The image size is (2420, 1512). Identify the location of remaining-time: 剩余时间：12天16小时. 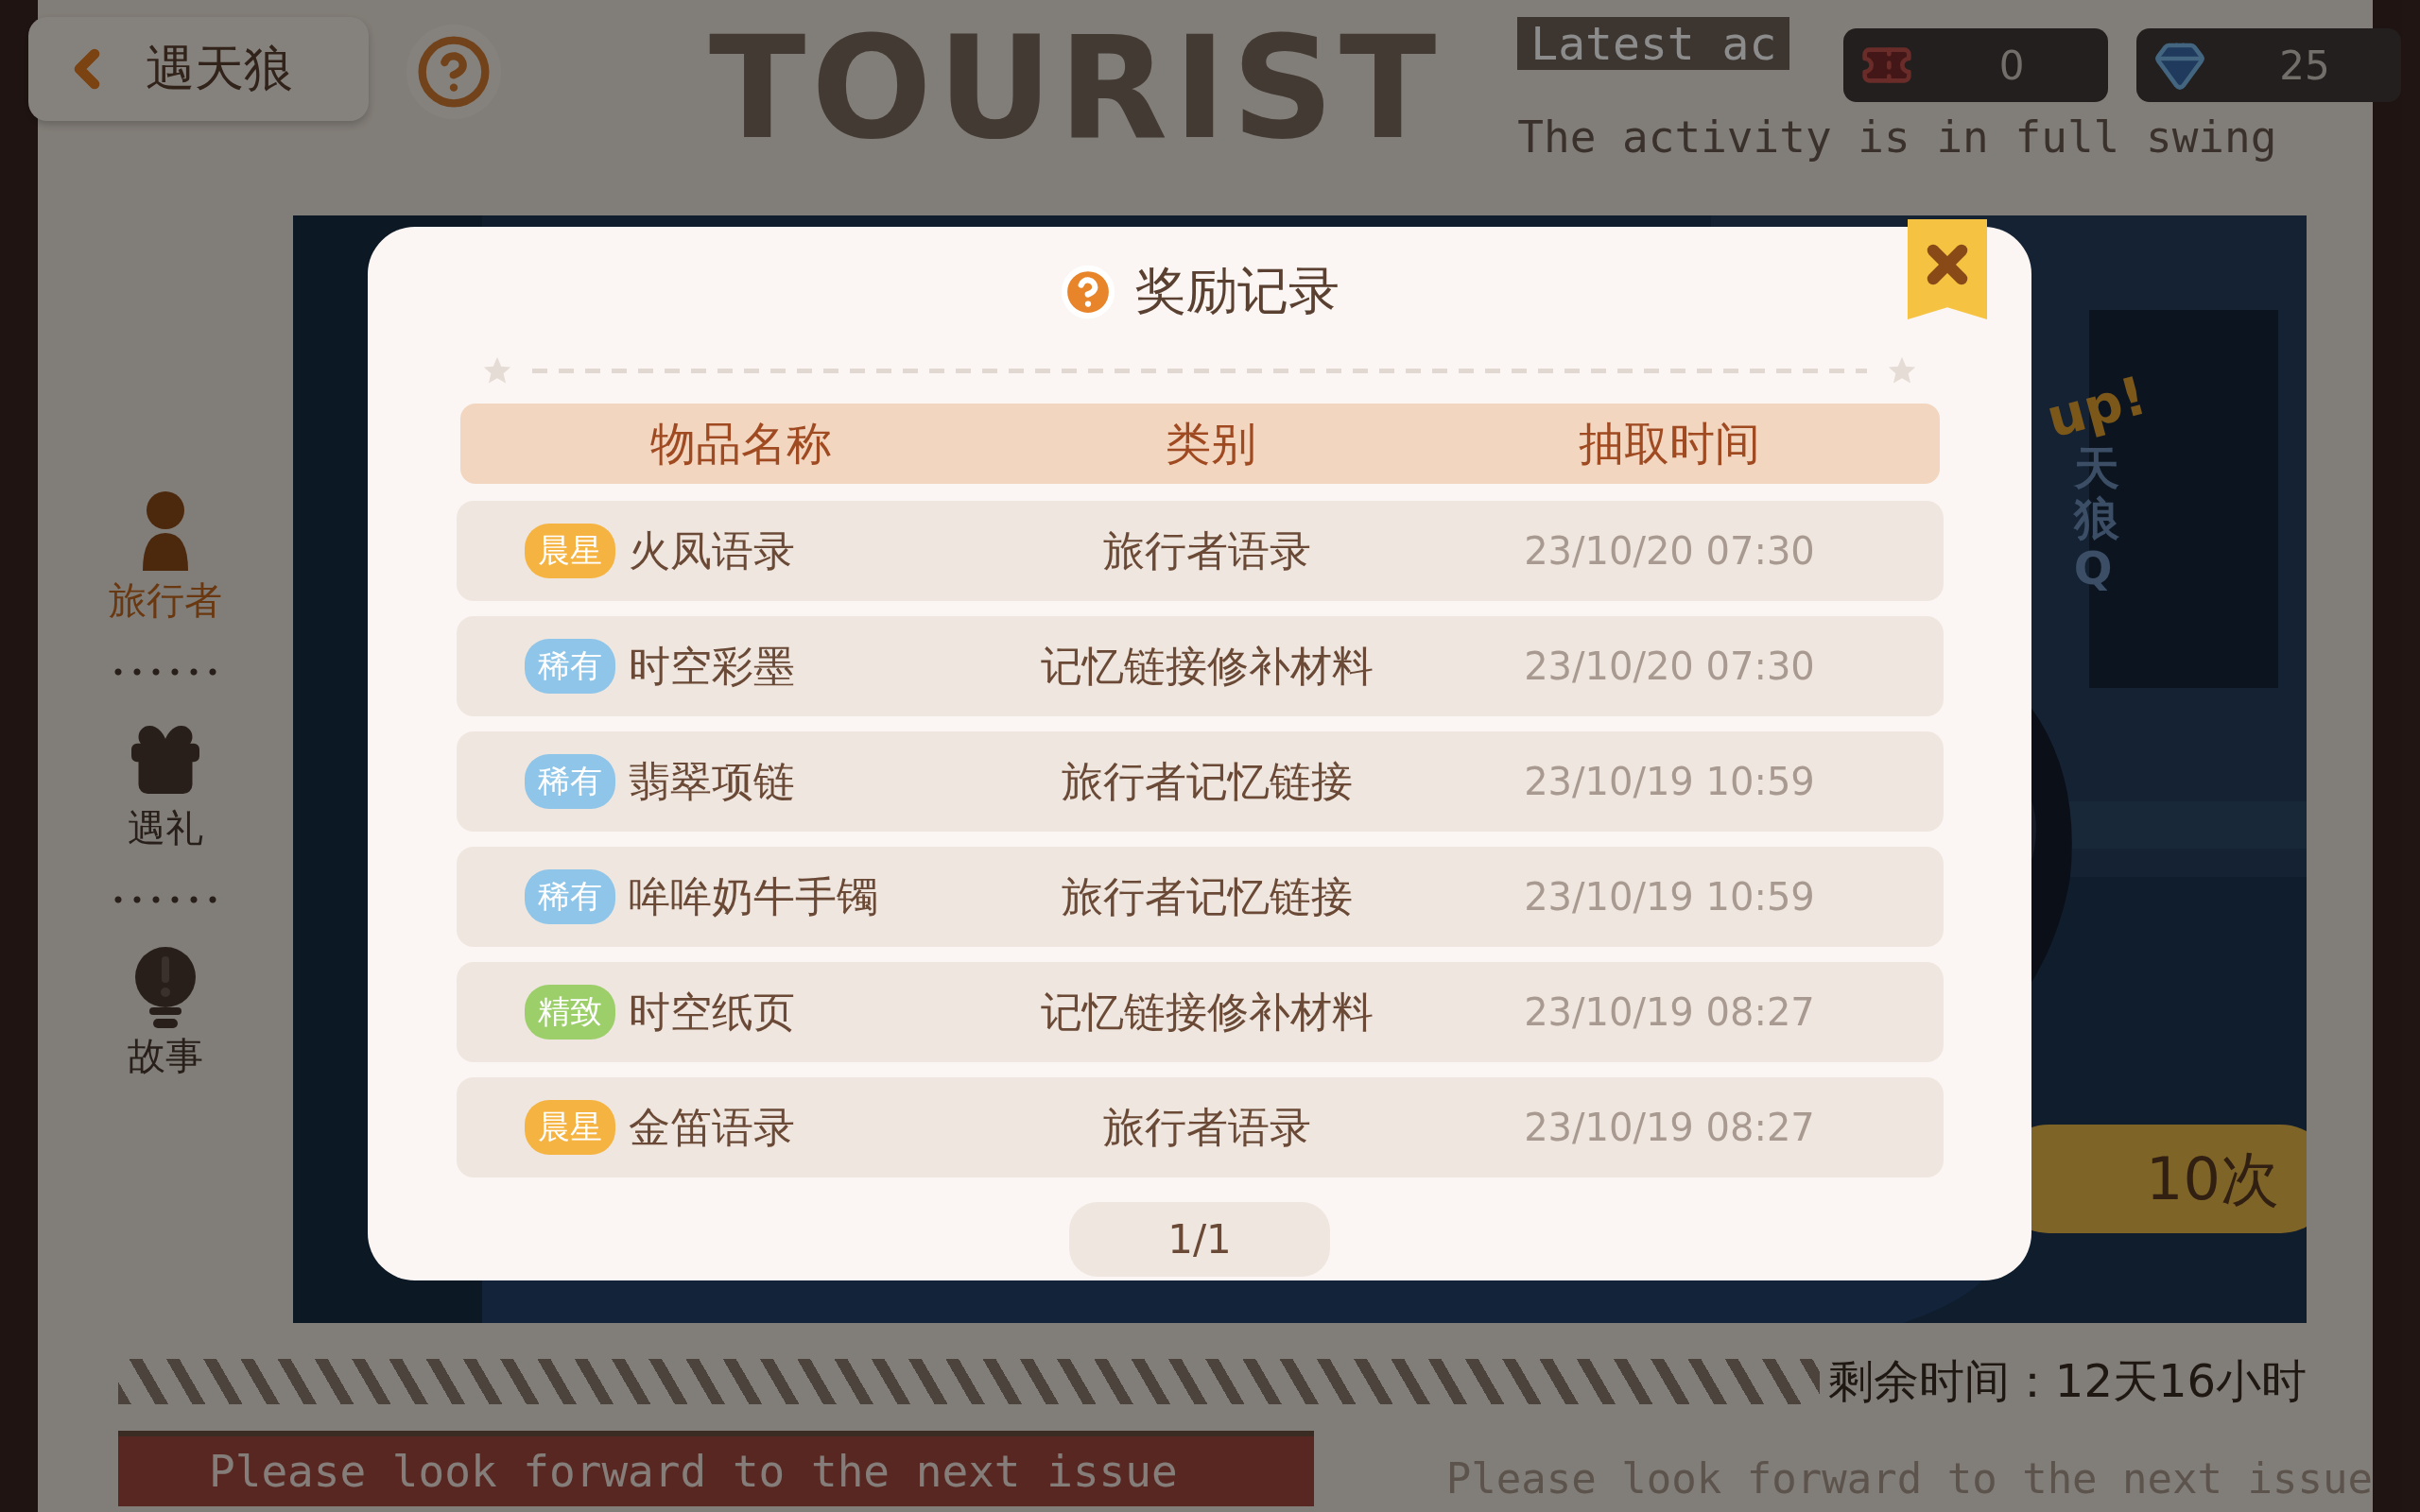
(2067, 1381).